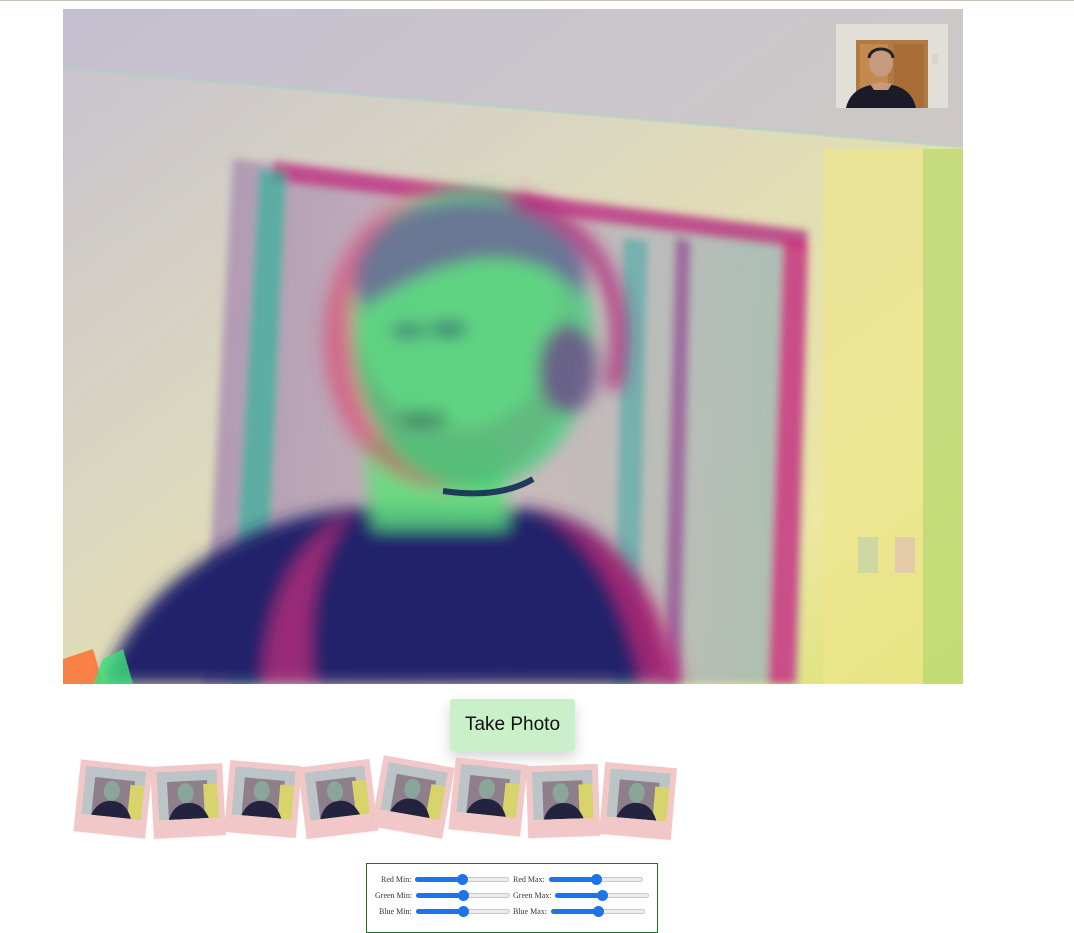  Describe the element at coordinates (532, 895) in the screenshot. I see `green-max-label: Green Max:` at that location.